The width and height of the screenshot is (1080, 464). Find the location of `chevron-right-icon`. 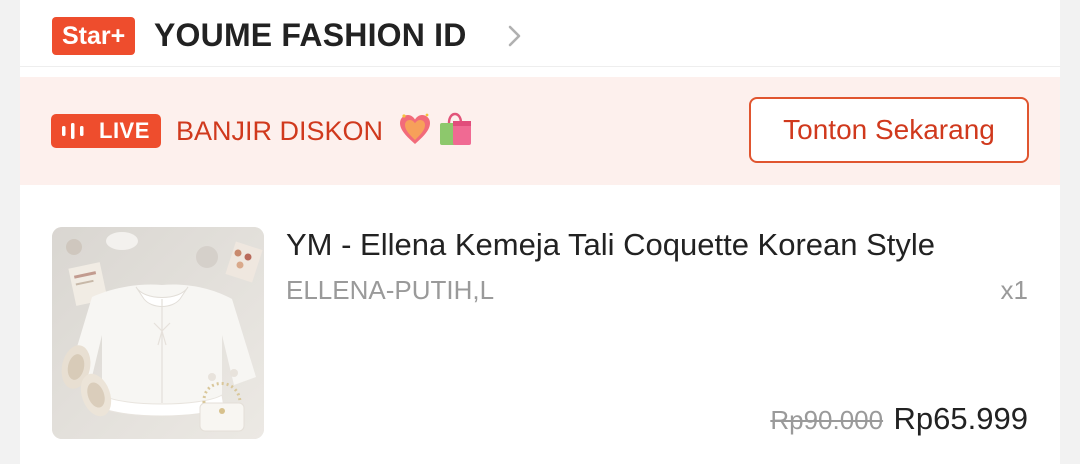

chevron-right-icon is located at coordinates (515, 36).